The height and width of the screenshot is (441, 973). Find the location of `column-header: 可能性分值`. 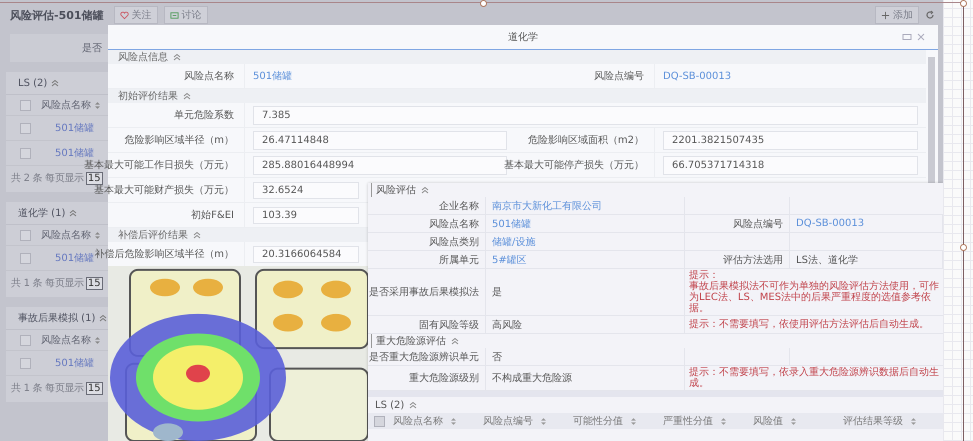

column-header: 可能性分值 is located at coordinates (598, 421).